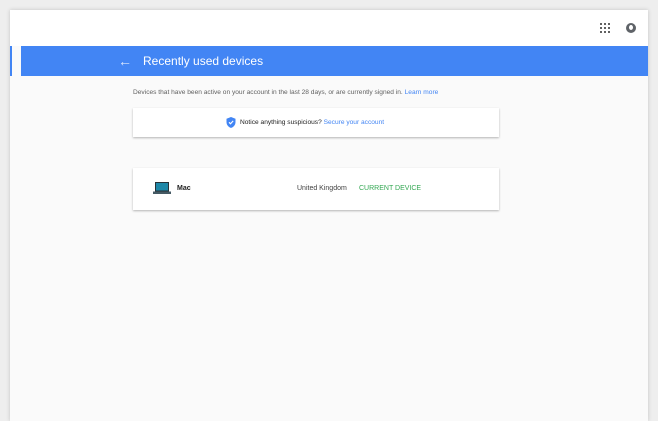 The image size is (658, 421). What do you see at coordinates (125, 61) in the screenshot?
I see `arrow-back-icon: ←` at bounding box center [125, 61].